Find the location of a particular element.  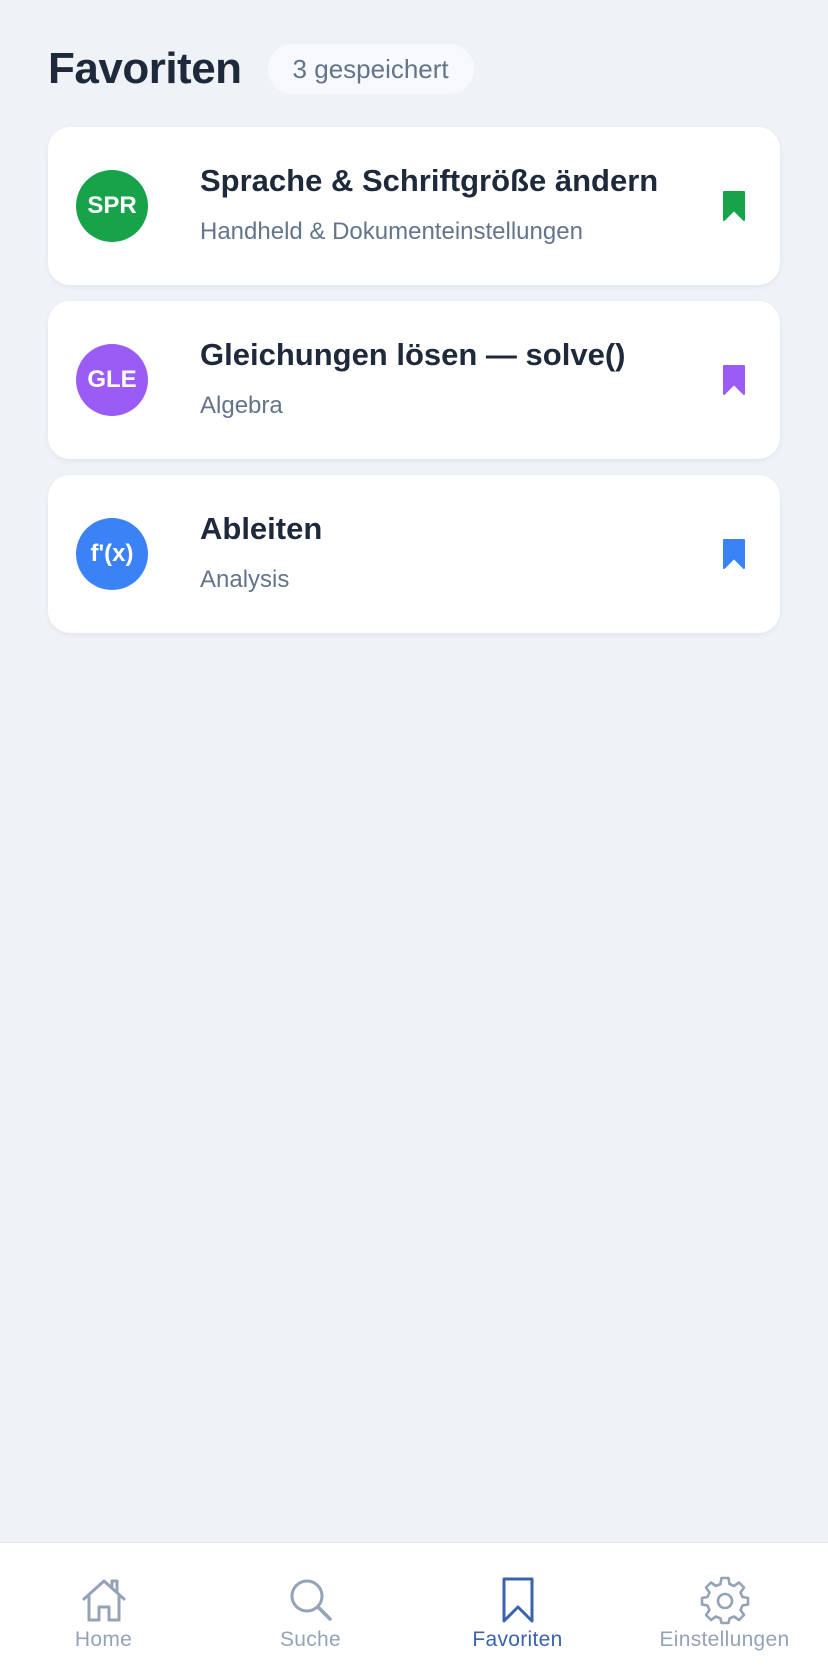

tab-bar: Home Suche Favoriten Einstellungen is located at coordinates (414, 1611).